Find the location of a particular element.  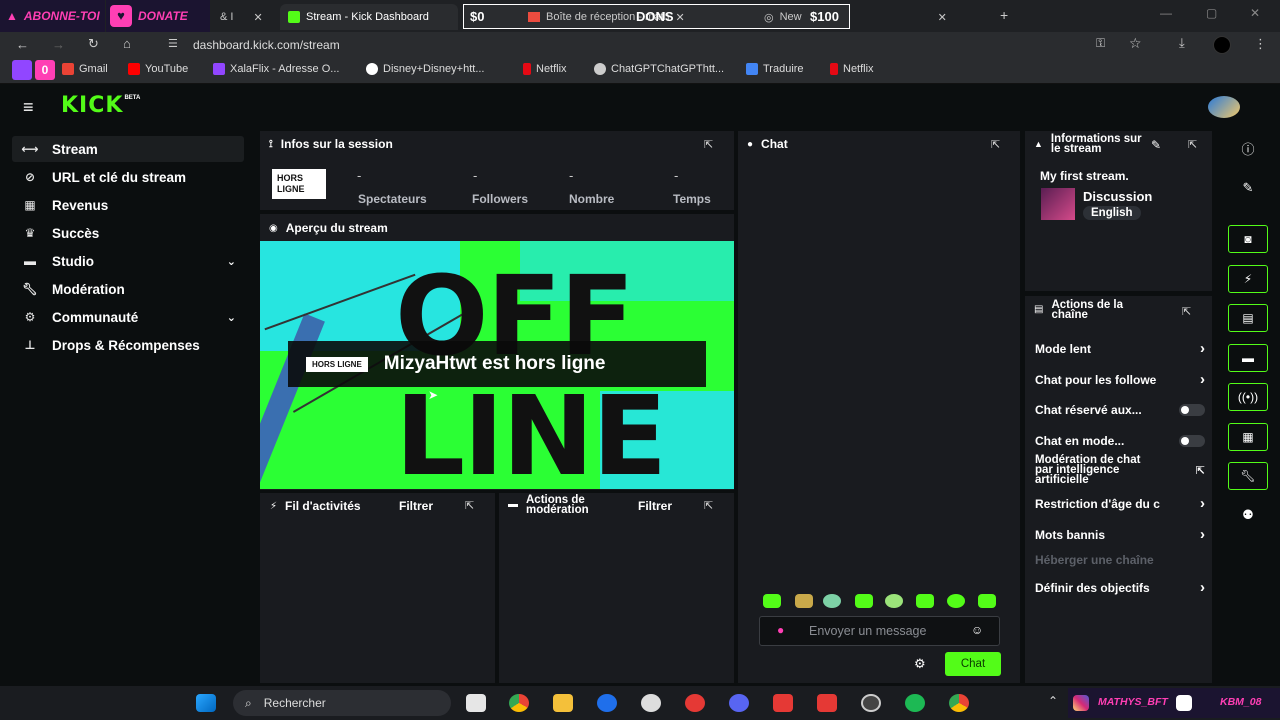

emoji-picker-icon: ☺ is located at coordinates (977, 630).